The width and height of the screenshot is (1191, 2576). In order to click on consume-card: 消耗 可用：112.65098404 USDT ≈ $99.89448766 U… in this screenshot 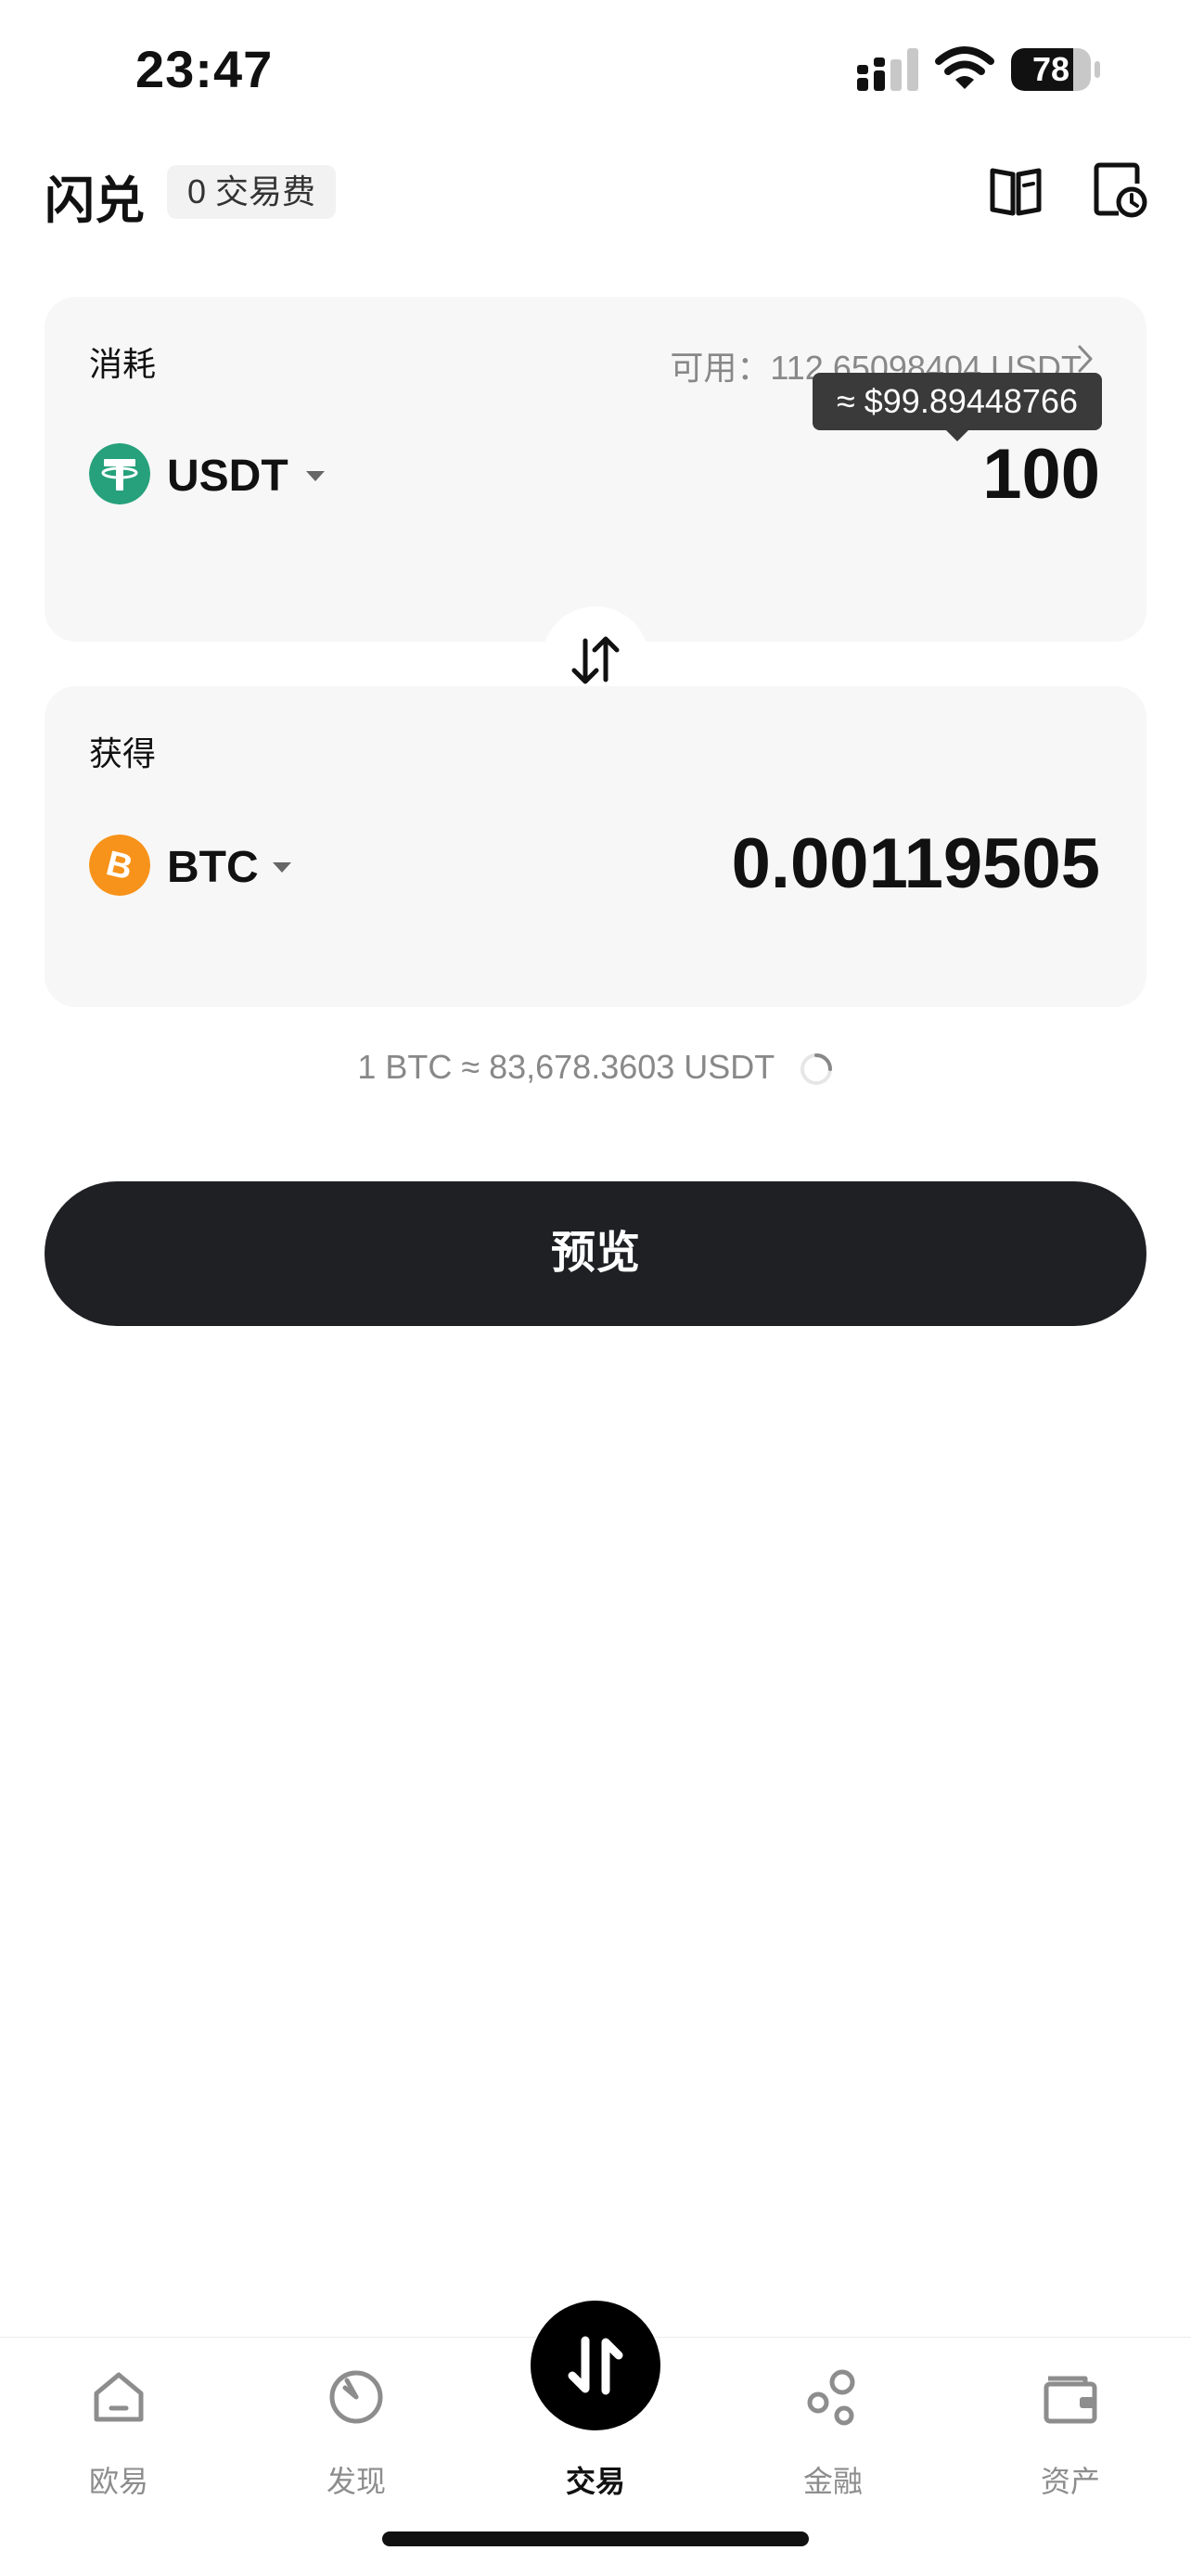, I will do `click(595, 470)`.